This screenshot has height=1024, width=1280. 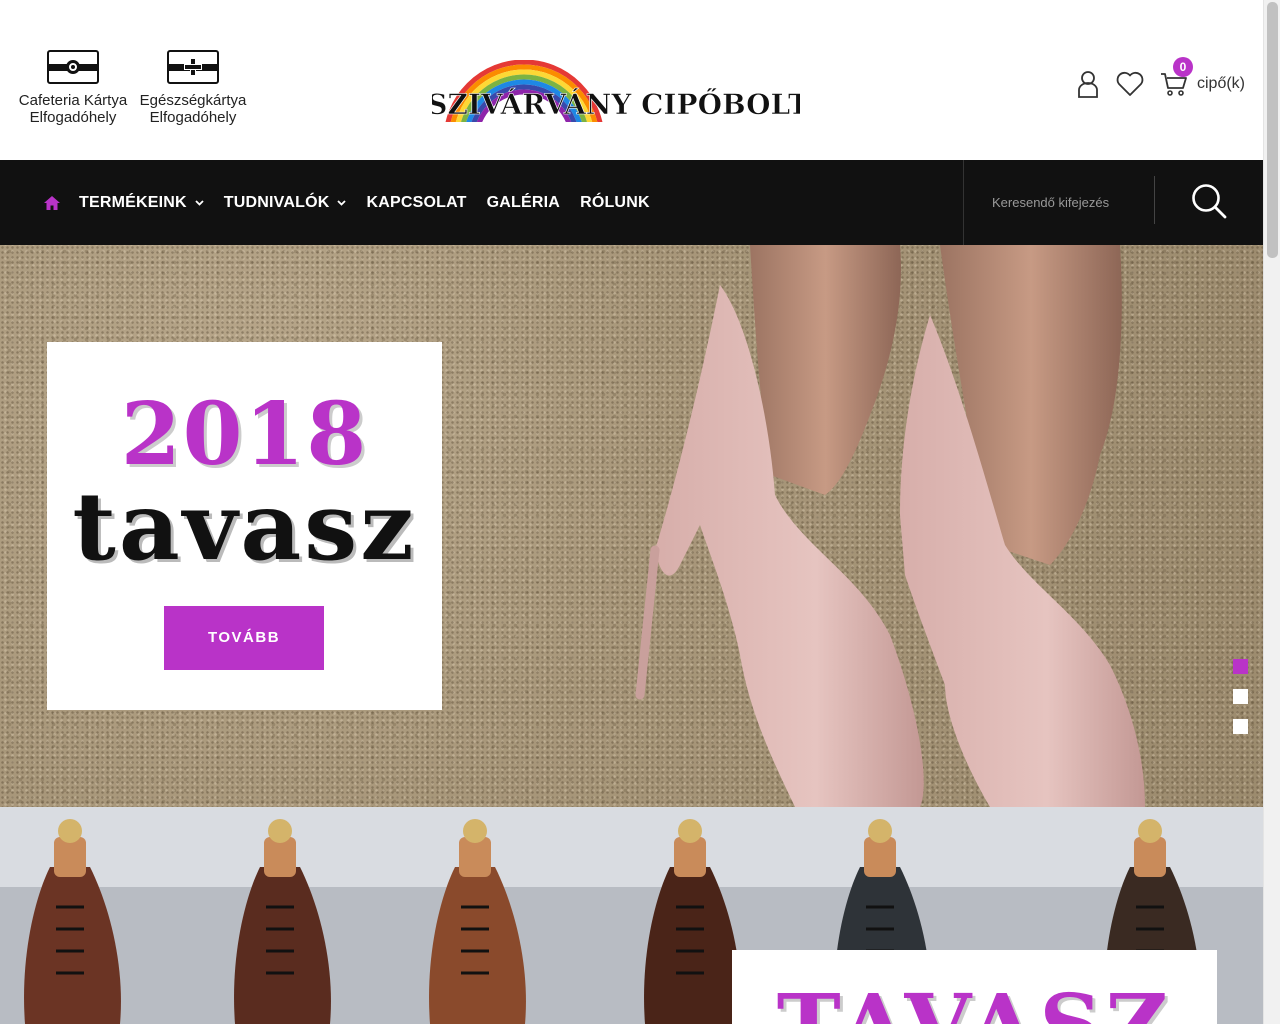 I want to click on header-actions: 0 cipő(k), so click(x=1156, y=81).